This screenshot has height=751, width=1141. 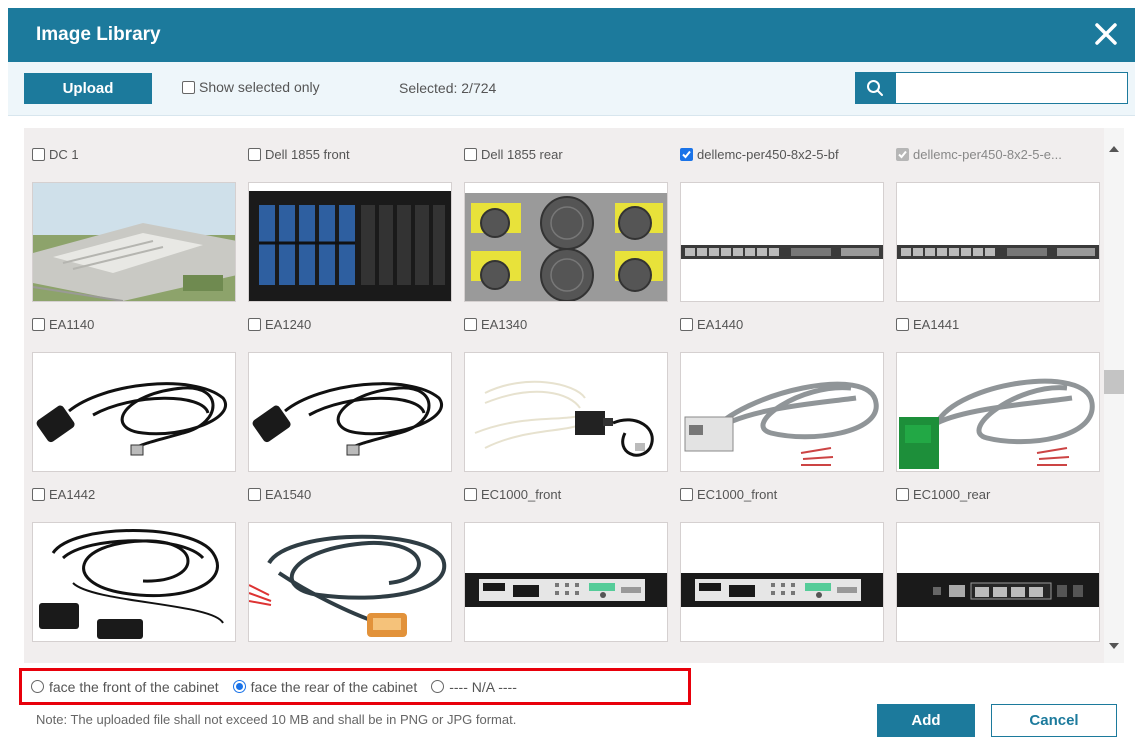 I want to click on image-tile-header: EC1000_front, so click(x=782, y=494).